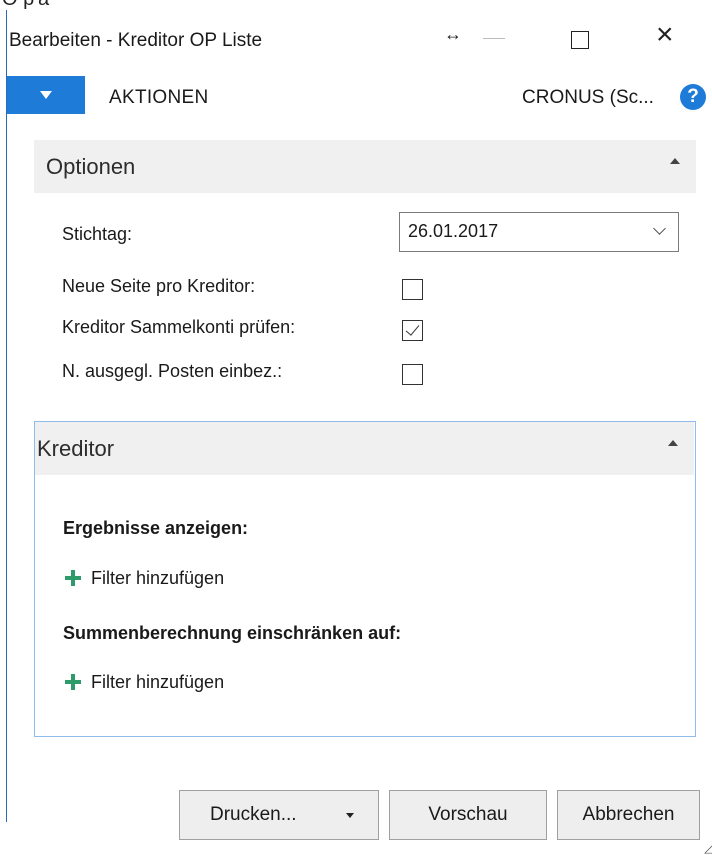  What do you see at coordinates (159, 98) in the screenshot?
I see `actions-tab: AKTIONEN` at bounding box center [159, 98].